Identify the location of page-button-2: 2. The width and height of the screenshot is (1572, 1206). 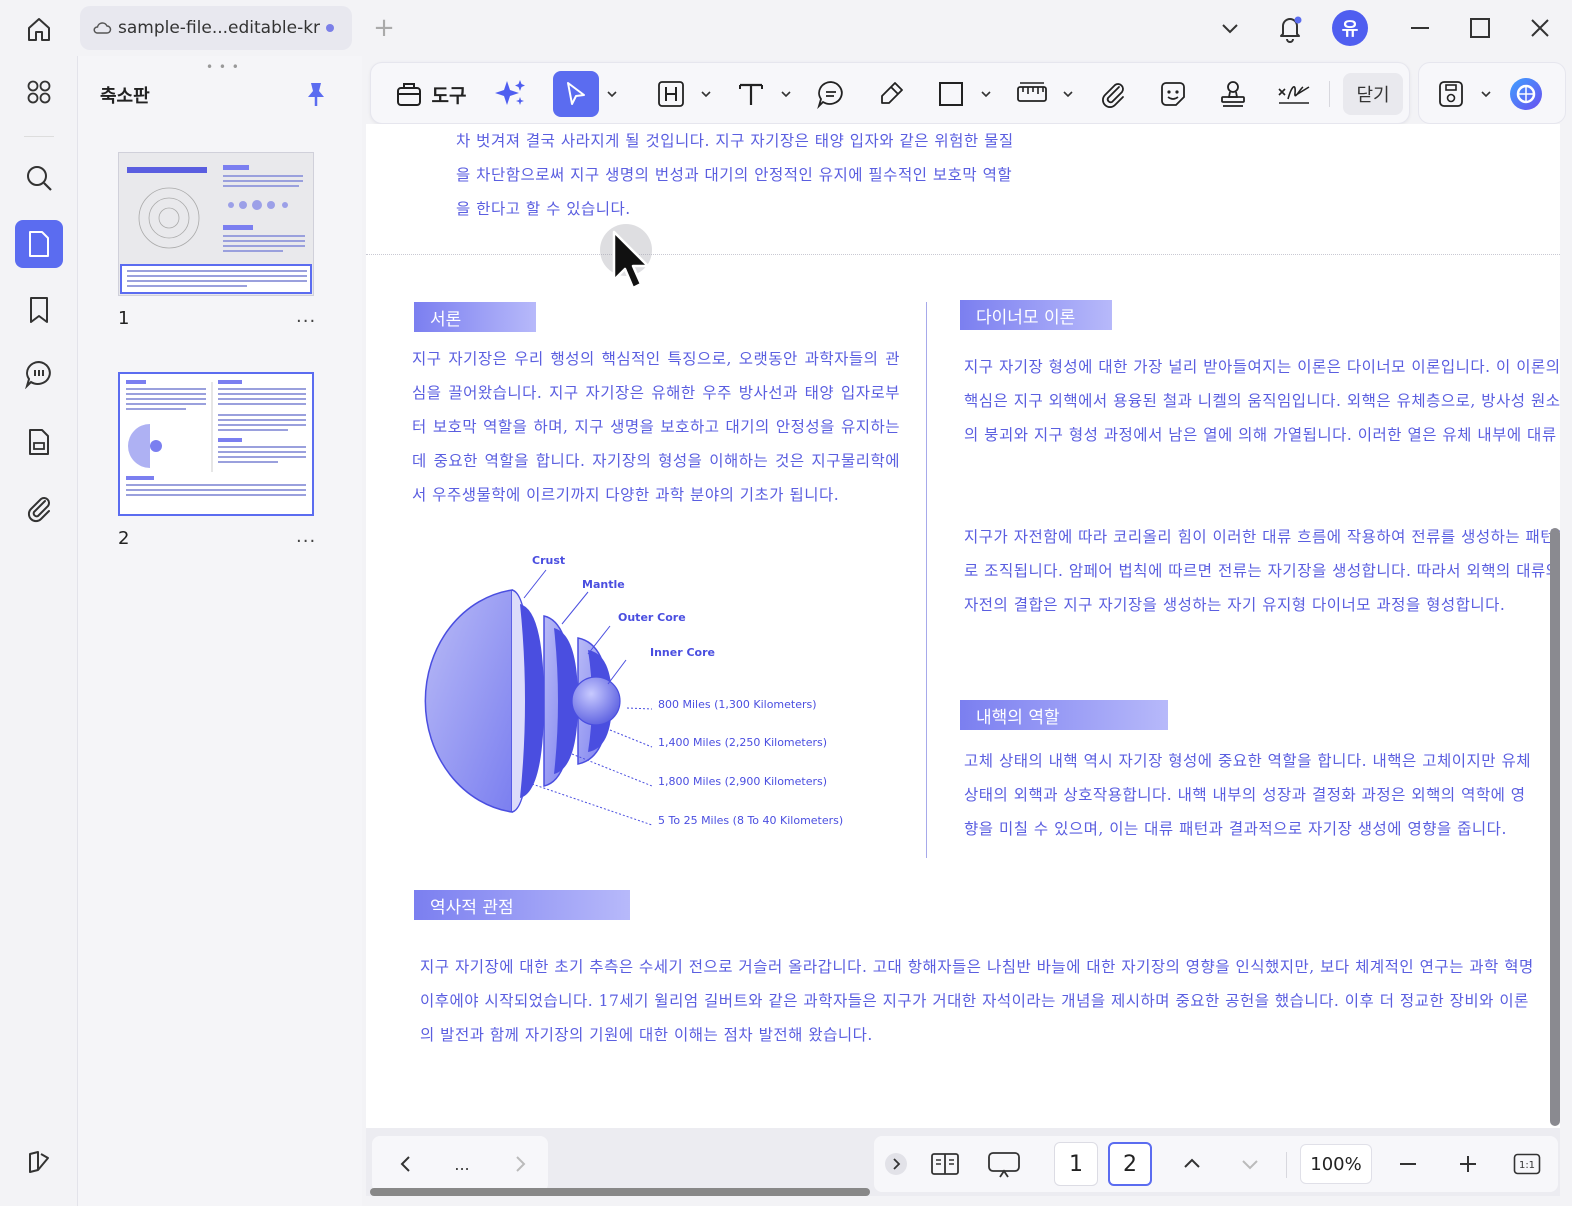
(1130, 1164).